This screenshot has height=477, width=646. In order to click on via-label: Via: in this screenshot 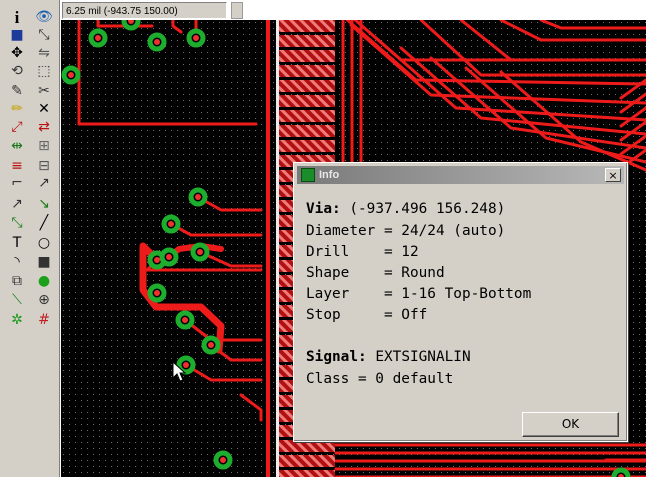, I will do `click(323, 209)`.